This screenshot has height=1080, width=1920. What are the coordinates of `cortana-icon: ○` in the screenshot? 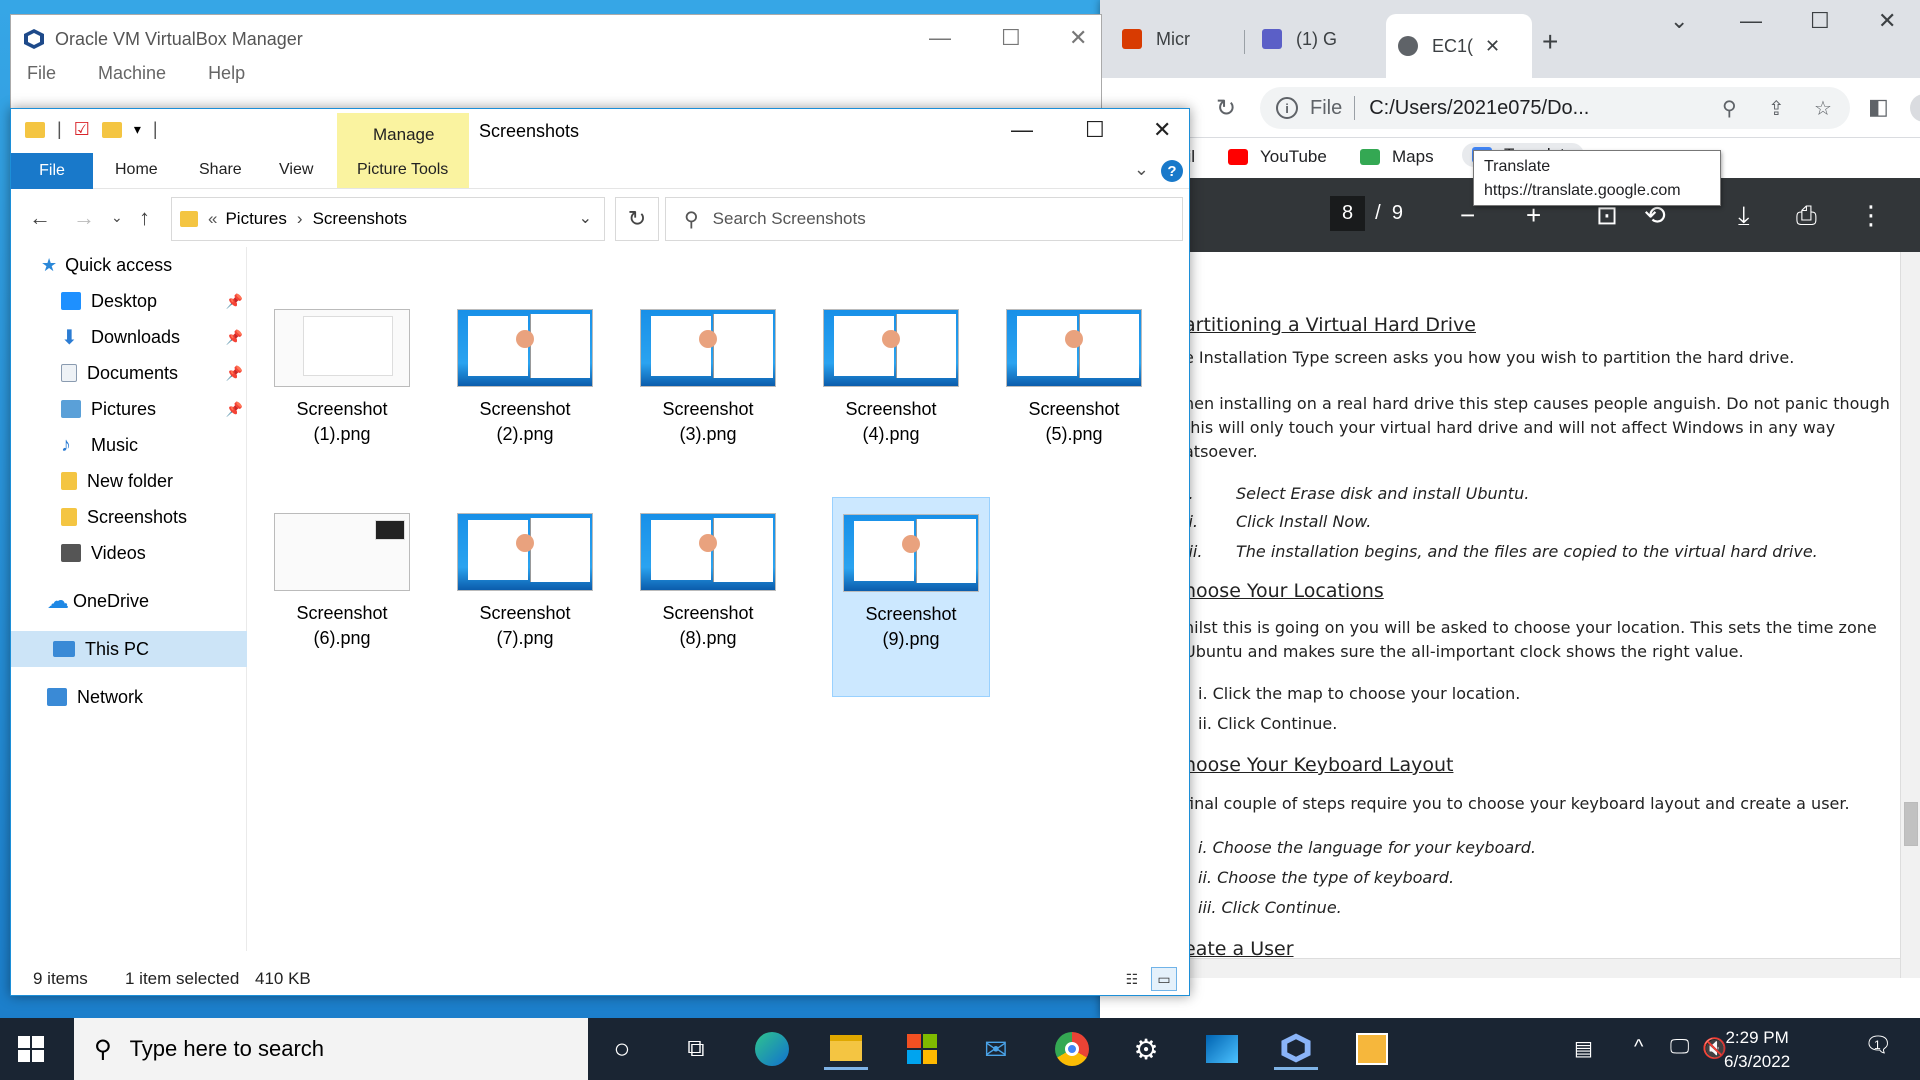 It's located at (622, 1049).